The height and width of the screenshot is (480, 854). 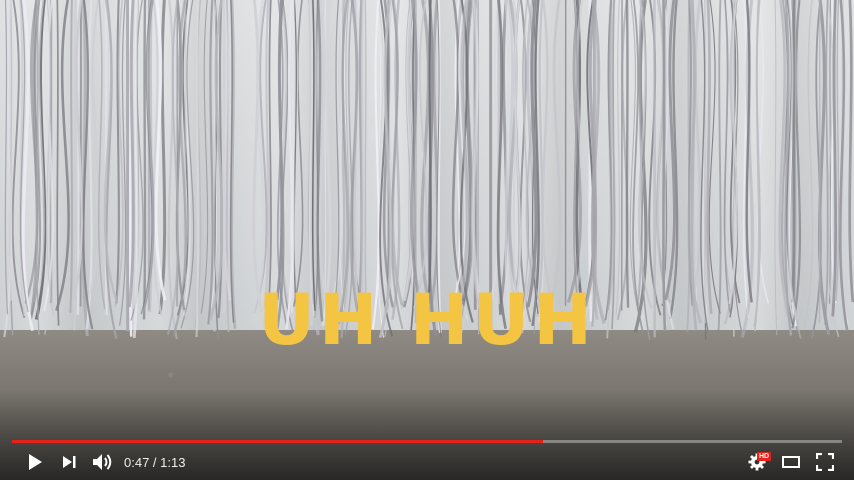 What do you see at coordinates (137, 462) in the screenshot?
I see `current-time: 0:47` at bounding box center [137, 462].